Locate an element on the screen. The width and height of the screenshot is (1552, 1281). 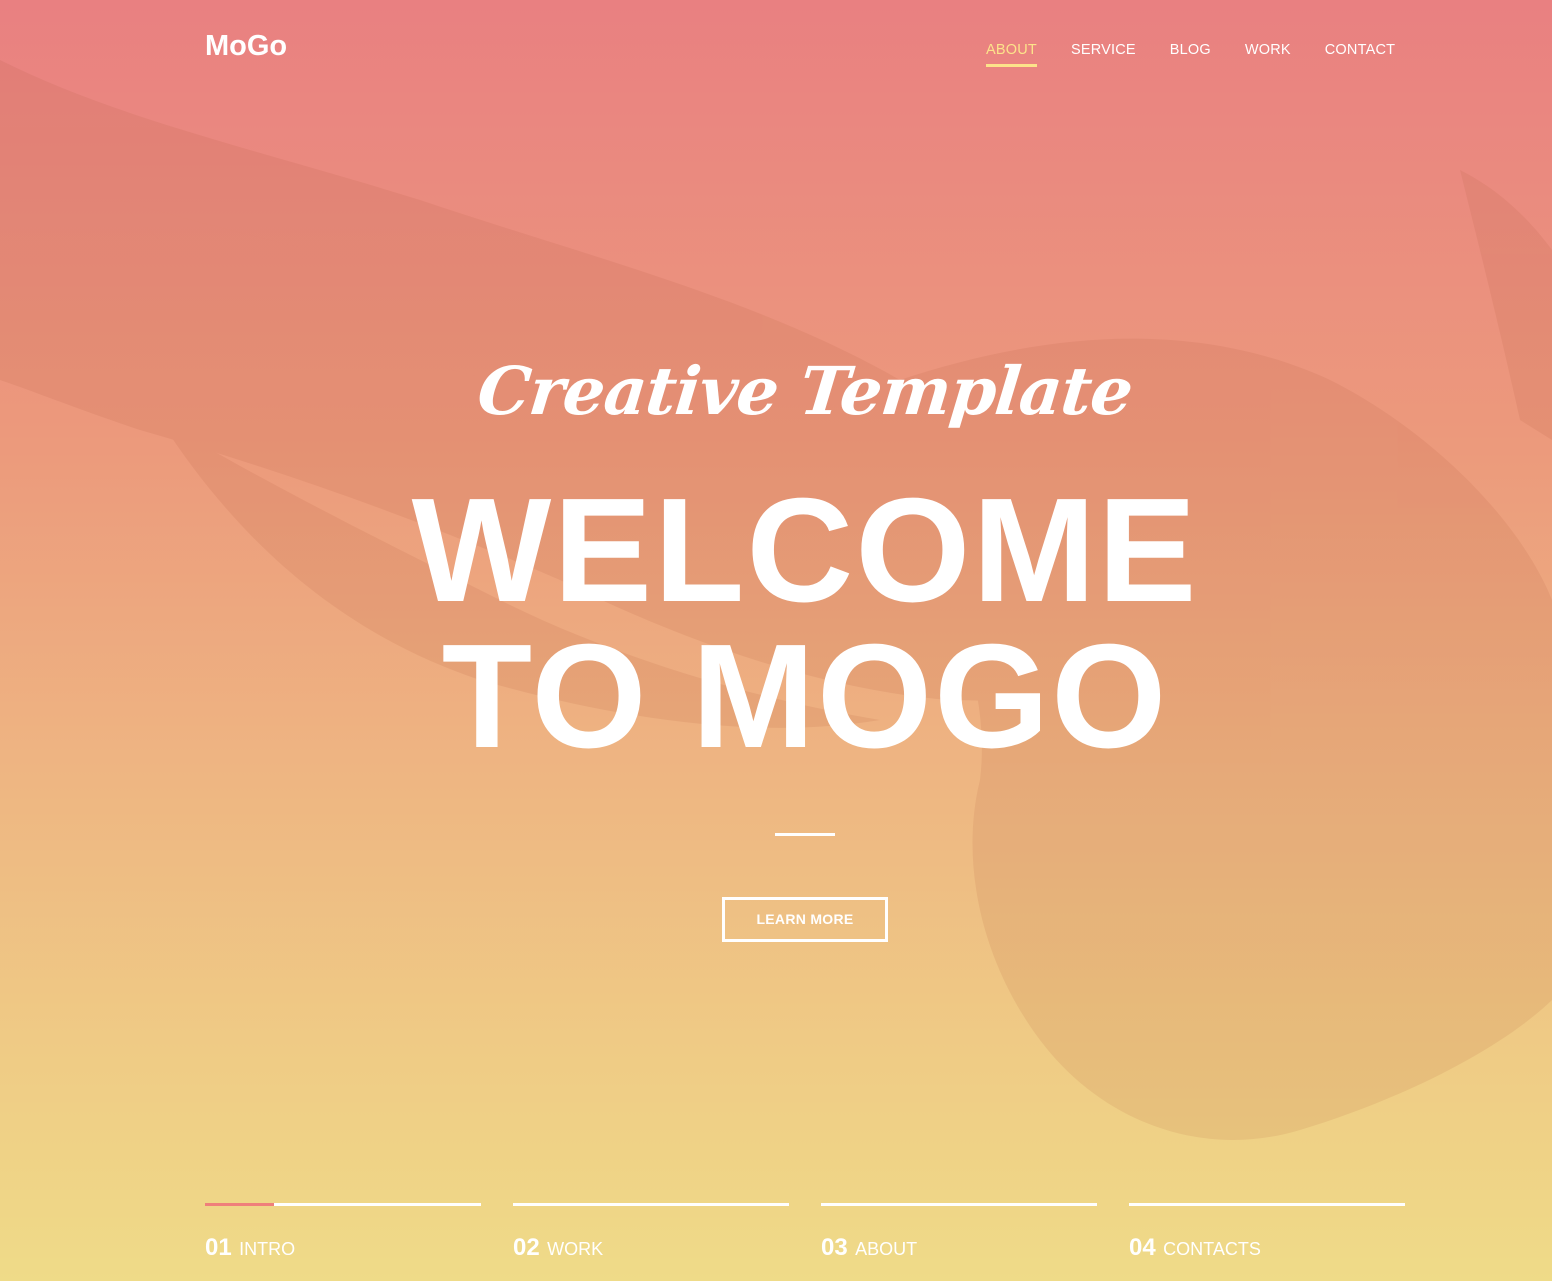
slider-tab-contacts: 04 CONTACTS is located at coordinates (1267, 1232).